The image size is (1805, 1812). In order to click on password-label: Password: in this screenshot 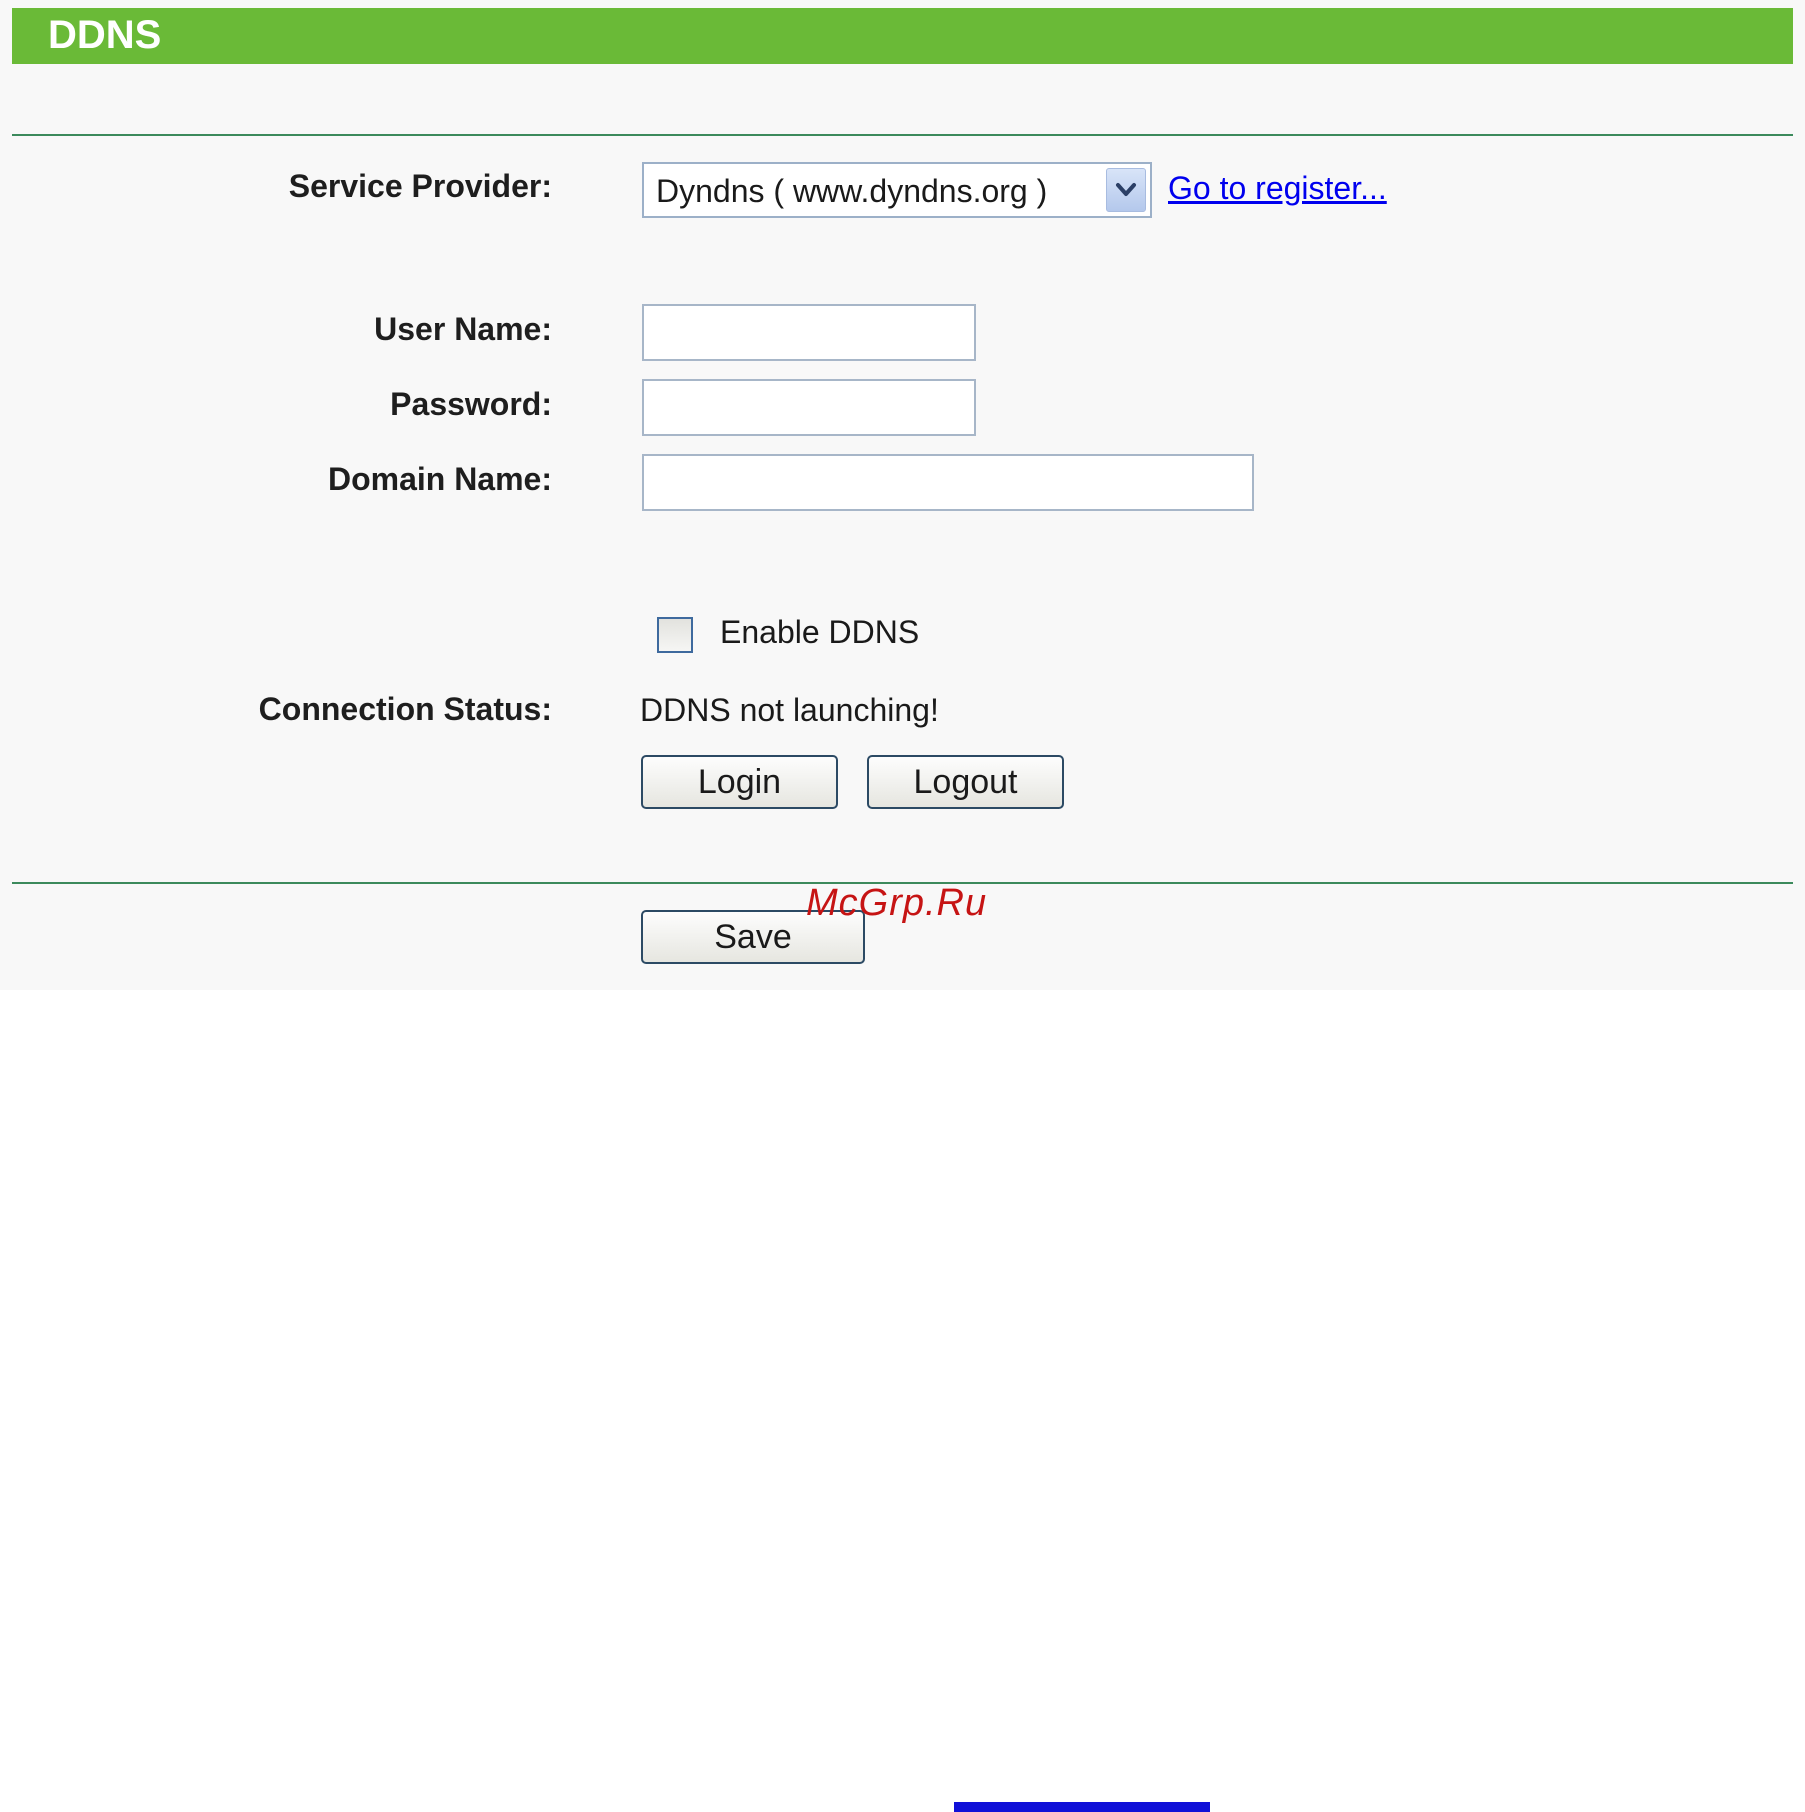, I will do `click(471, 404)`.